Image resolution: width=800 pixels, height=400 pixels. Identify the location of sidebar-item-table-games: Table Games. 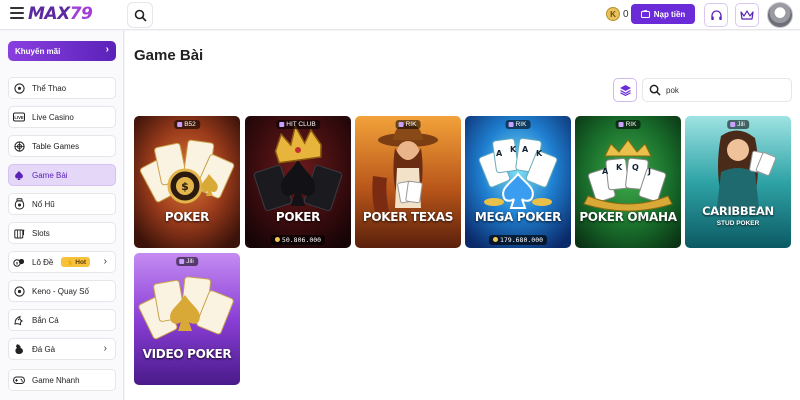
(62, 146).